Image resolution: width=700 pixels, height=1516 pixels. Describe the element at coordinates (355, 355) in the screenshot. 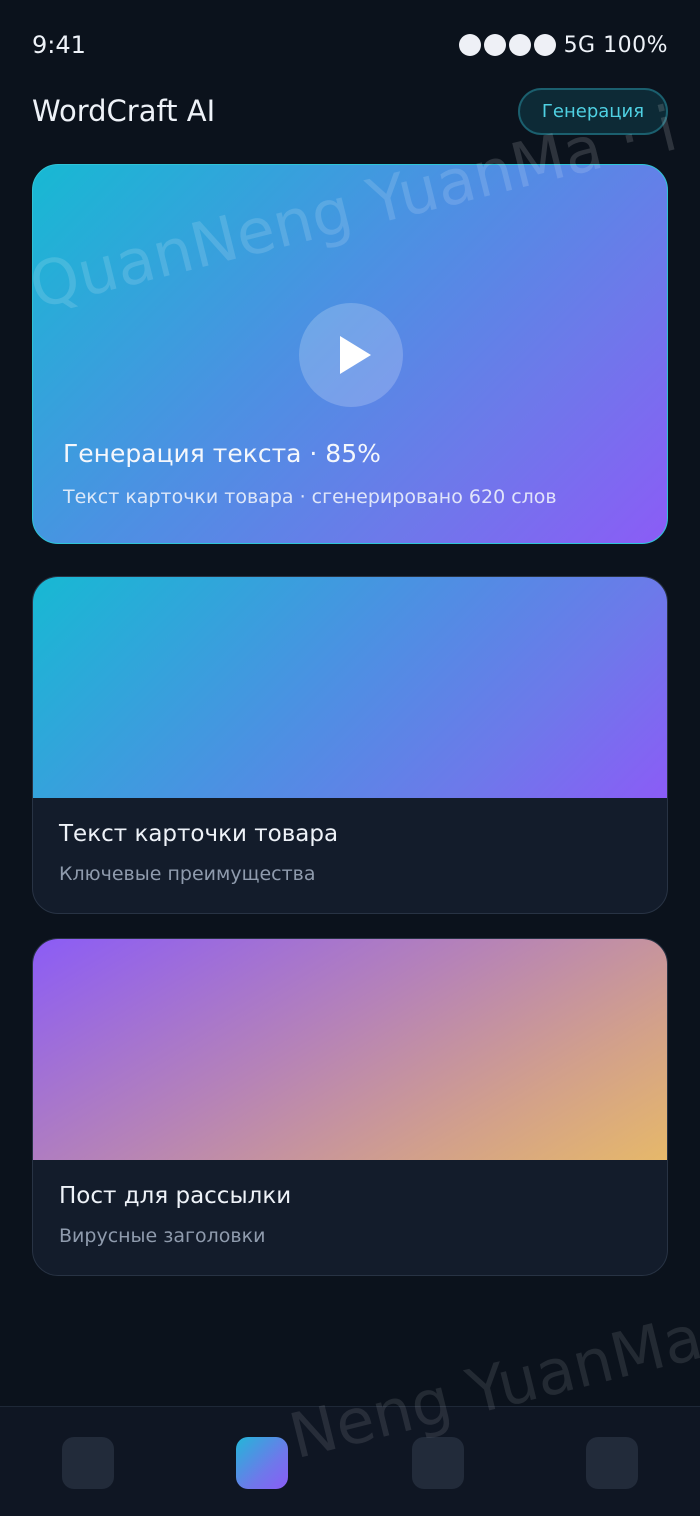

I see `play-icon` at that location.